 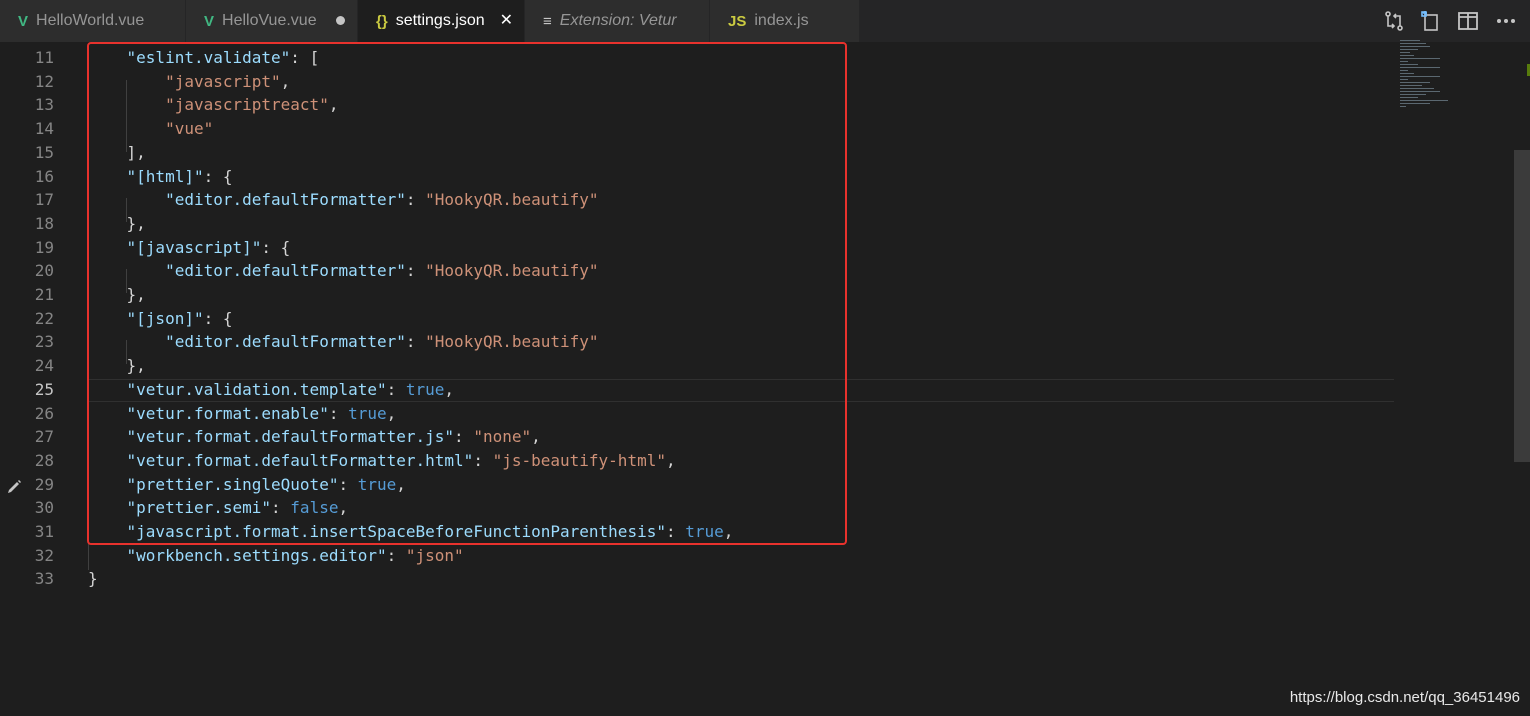 I want to click on tab-label: Extension: Vetur, so click(x=618, y=20).